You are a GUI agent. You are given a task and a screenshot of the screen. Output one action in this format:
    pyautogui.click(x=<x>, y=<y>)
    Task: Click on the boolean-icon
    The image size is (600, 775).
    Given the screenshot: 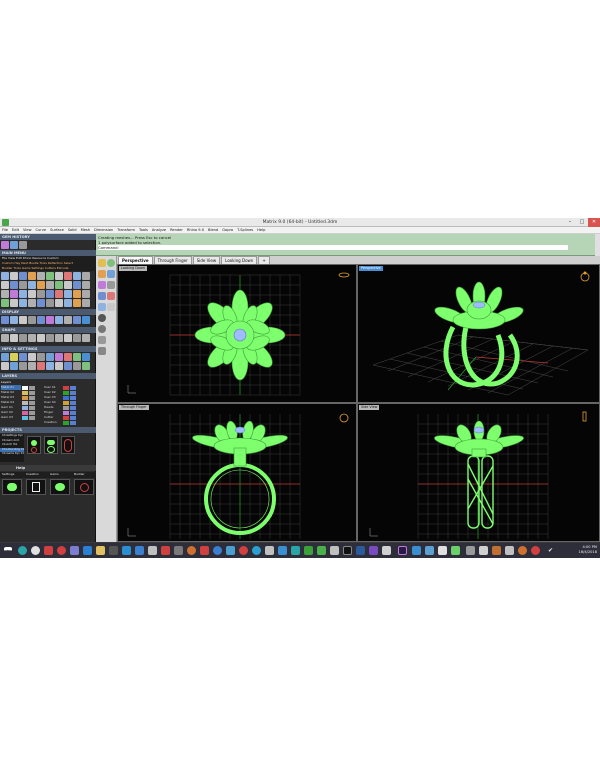 What is the action you would take?
    pyautogui.click(x=111, y=307)
    